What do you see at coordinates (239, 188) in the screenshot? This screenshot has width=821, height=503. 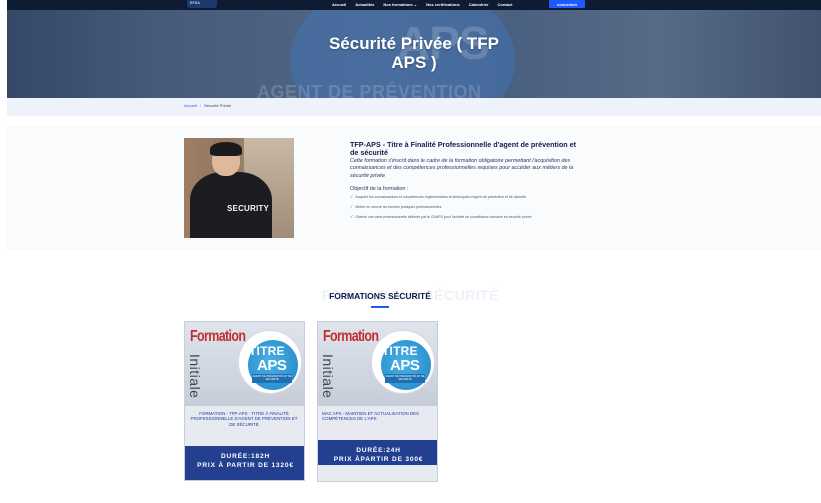 I see `security-agent-image: SECURITY` at bounding box center [239, 188].